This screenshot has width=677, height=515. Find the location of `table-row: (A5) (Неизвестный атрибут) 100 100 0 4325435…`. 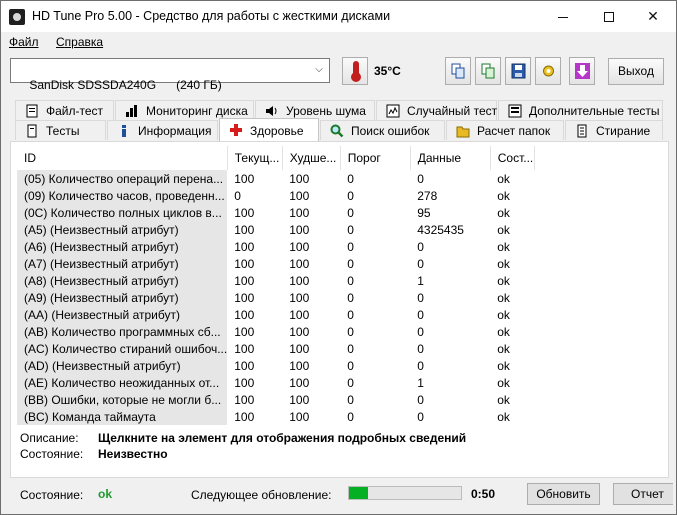

table-row: (A5) (Неизвестный атрибут) 100 100 0 4325435… is located at coordinates (275, 229).